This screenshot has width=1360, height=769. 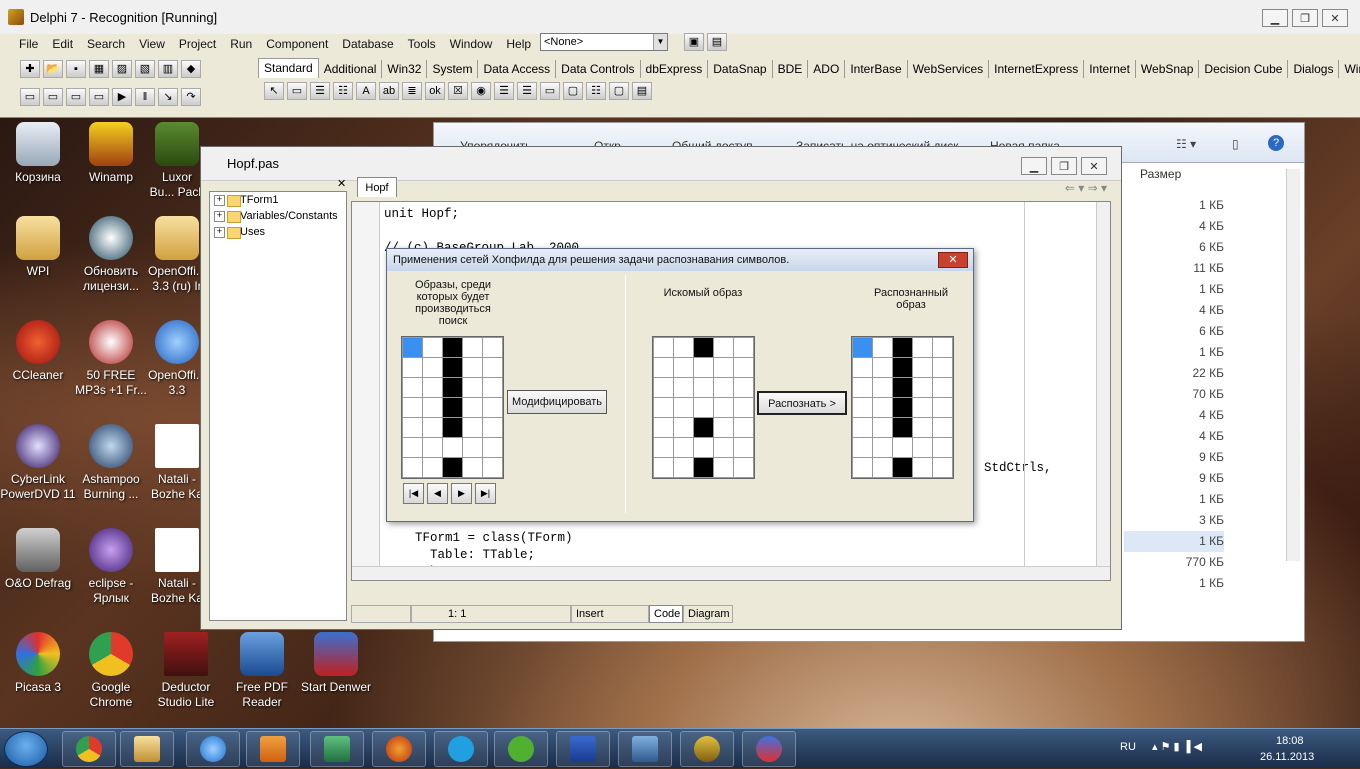 What do you see at coordinates (1287, 757) in the screenshot?
I see `clock-date: 26.11.2013` at bounding box center [1287, 757].